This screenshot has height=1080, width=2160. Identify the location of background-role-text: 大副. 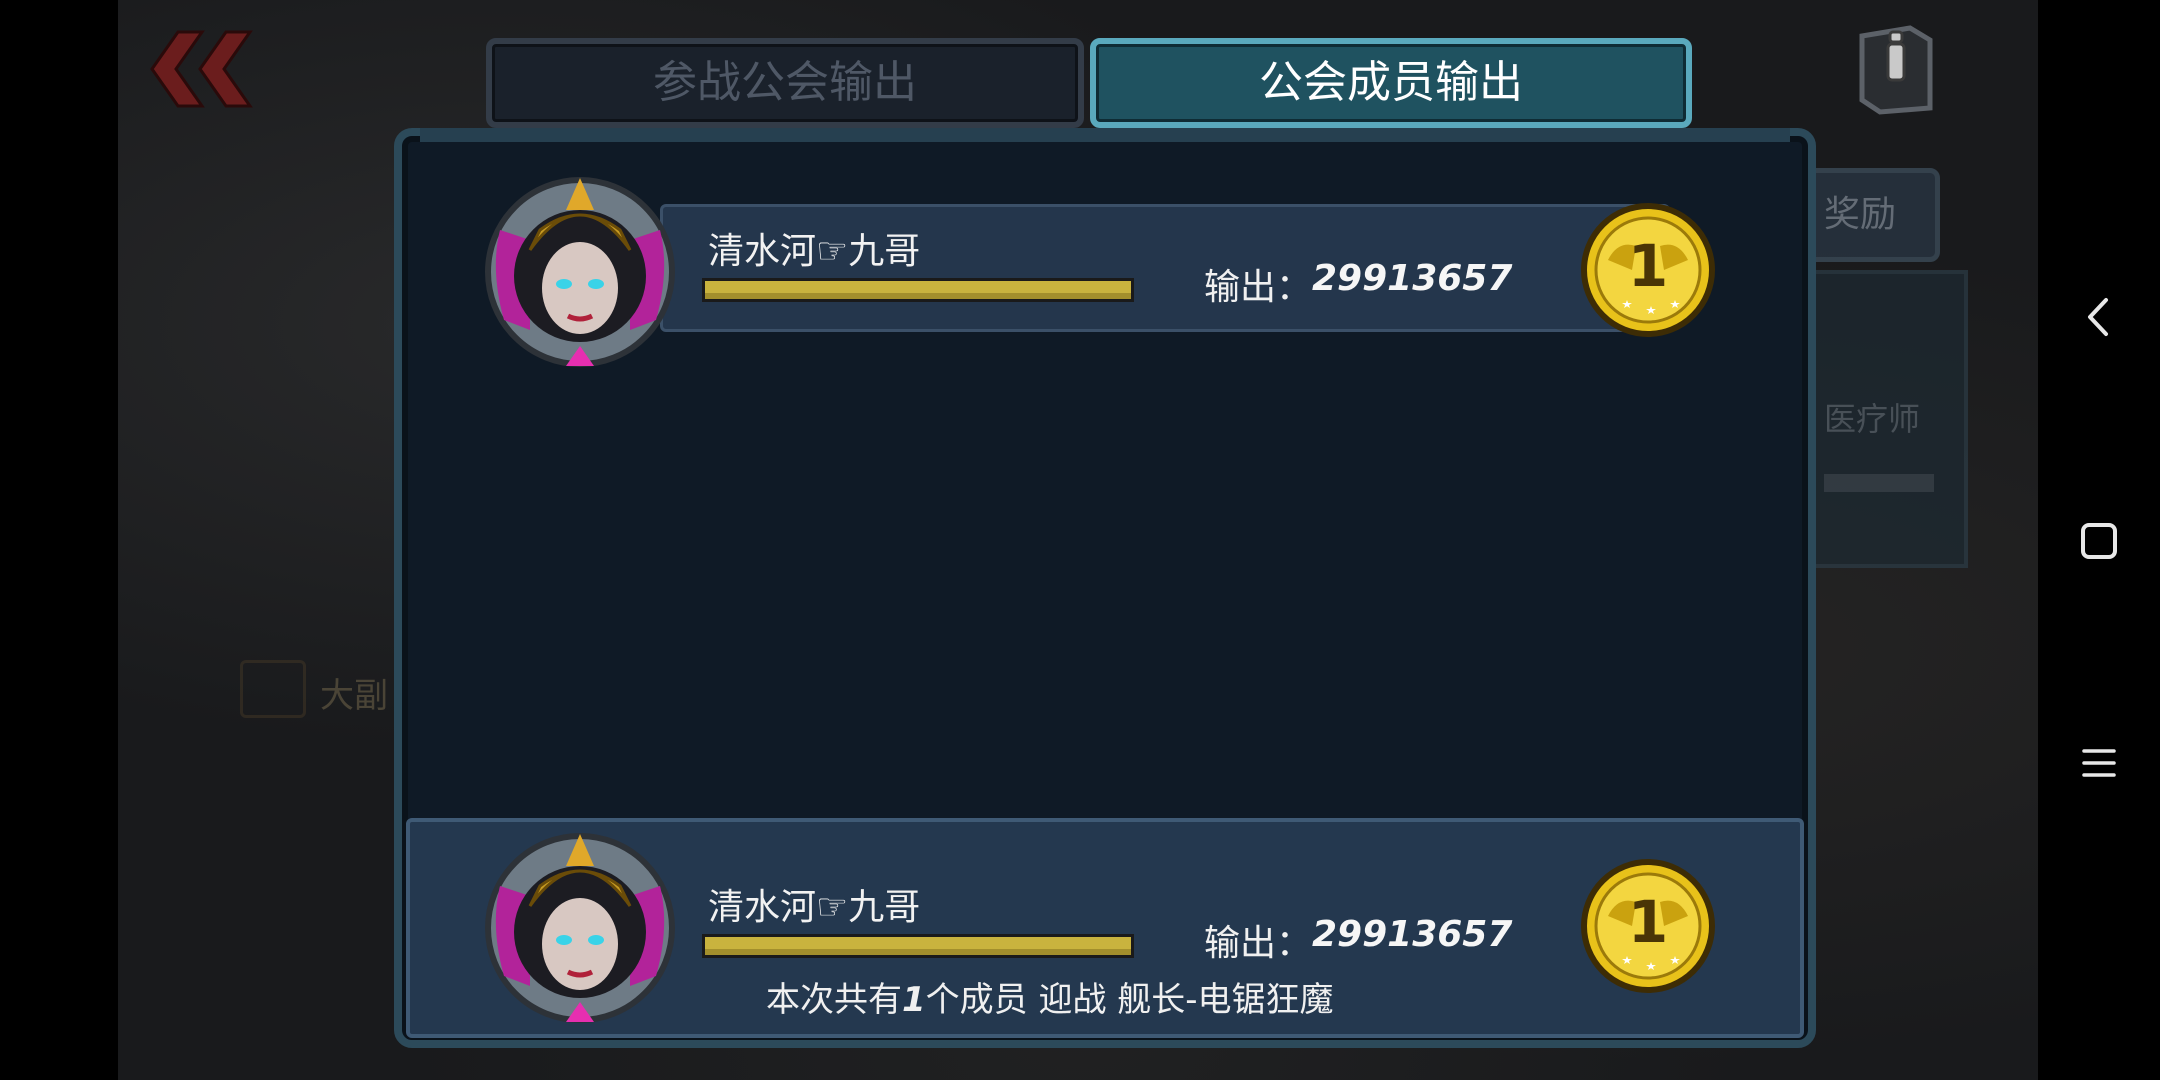
(354, 696).